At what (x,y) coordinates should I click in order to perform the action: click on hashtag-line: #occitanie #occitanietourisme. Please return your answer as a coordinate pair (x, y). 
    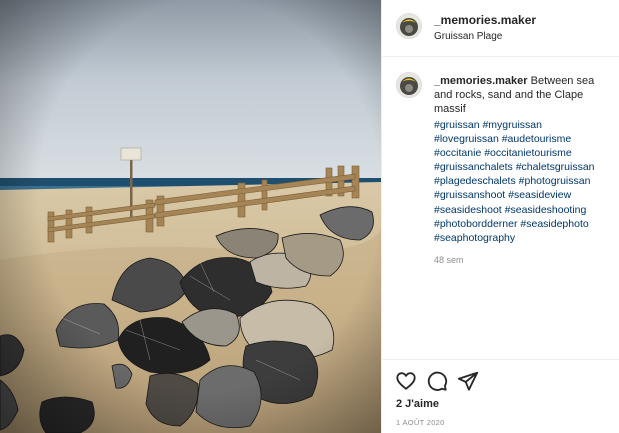
    Looking at the image, I should click on (526, 153).